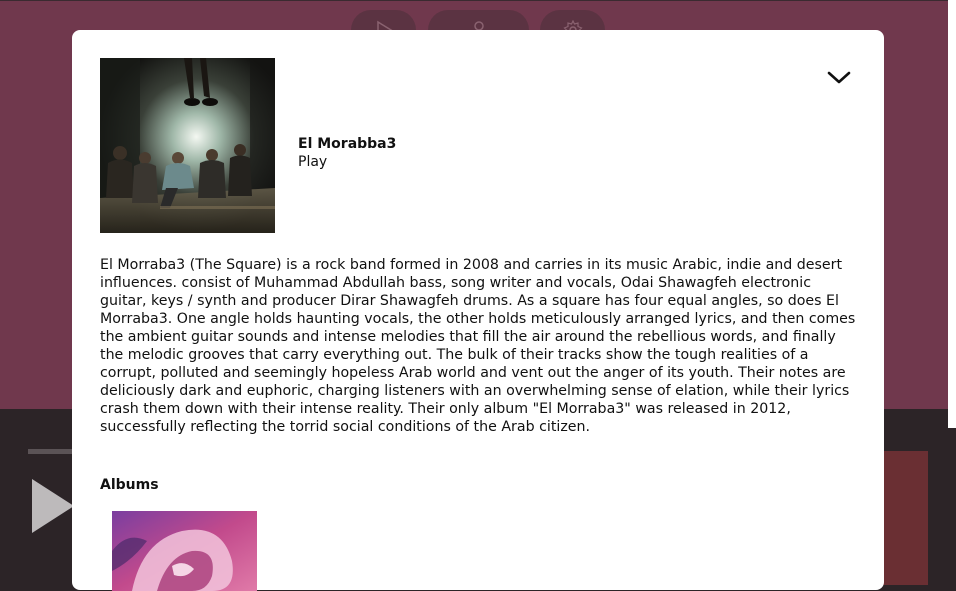 The image size is (956, 591). What do you see at coordinates (347, 144) in the screenshot?
I see `artist-name: El Morabba3` at bounding box center [347, 144].